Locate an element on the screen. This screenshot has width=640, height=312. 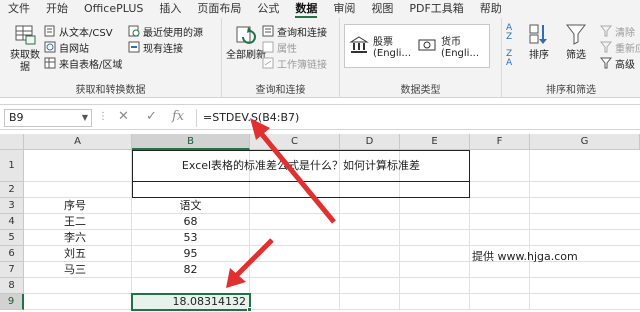
group-label-get-transform: 获取和转换数据 is located at coordinates (110, 90).